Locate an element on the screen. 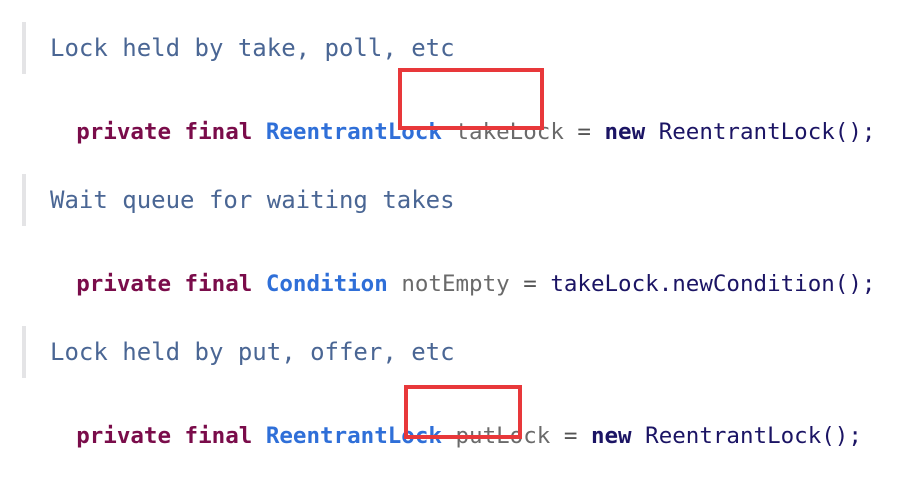  doc-comment-text: Lock held by put, offer, etc is located at coordinates (252, 352).